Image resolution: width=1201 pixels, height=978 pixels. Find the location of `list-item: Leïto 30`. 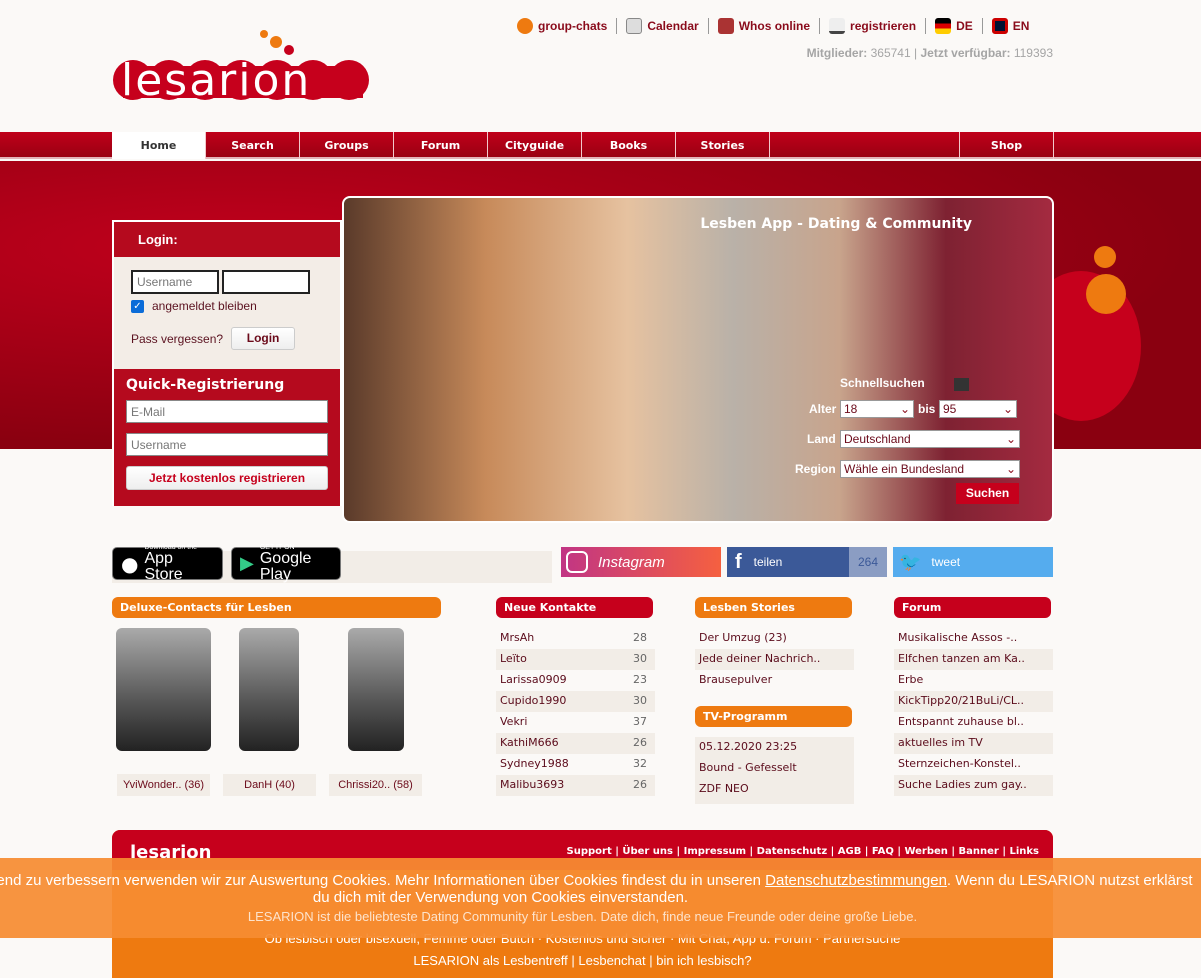

list-item: Leïto 30 is located at coordinates (575, 659).